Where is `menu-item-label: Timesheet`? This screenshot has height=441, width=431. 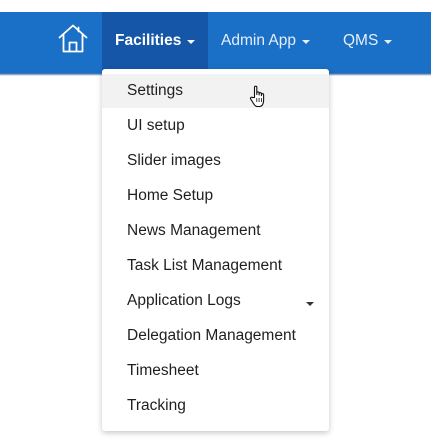 menu-item-label: Timesheet is located at coordinates (163, 370).